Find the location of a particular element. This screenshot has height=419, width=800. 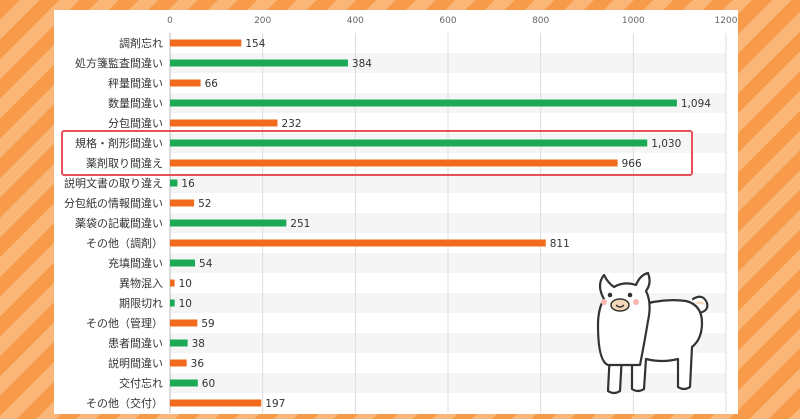

value-label: 384 is located at coordinates (362, 64).